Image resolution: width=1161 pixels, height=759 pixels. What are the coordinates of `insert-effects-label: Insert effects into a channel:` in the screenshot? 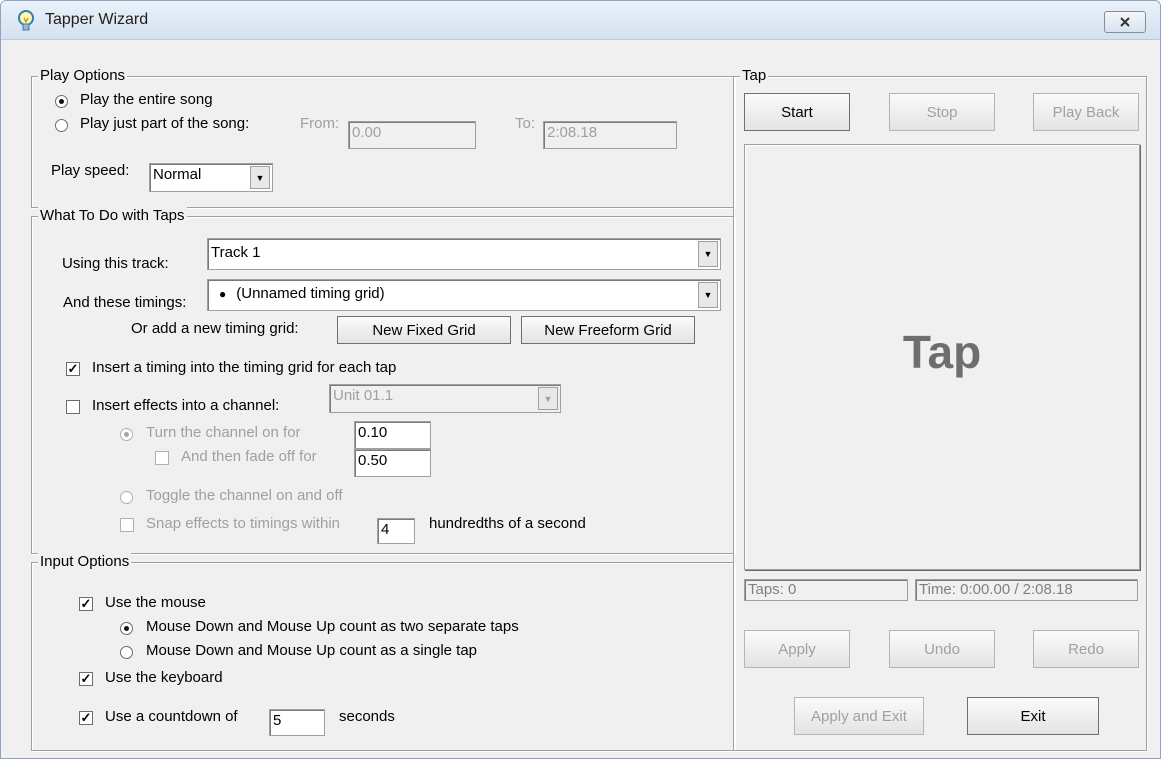 It's located at (186, 405).